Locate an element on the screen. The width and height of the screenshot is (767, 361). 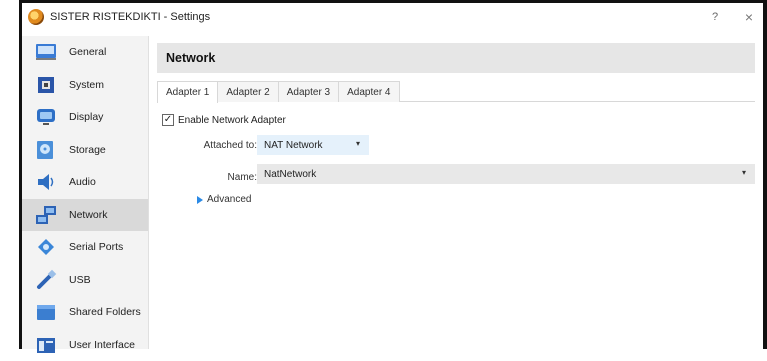
window-border-left is located at coordinates (11, 174).